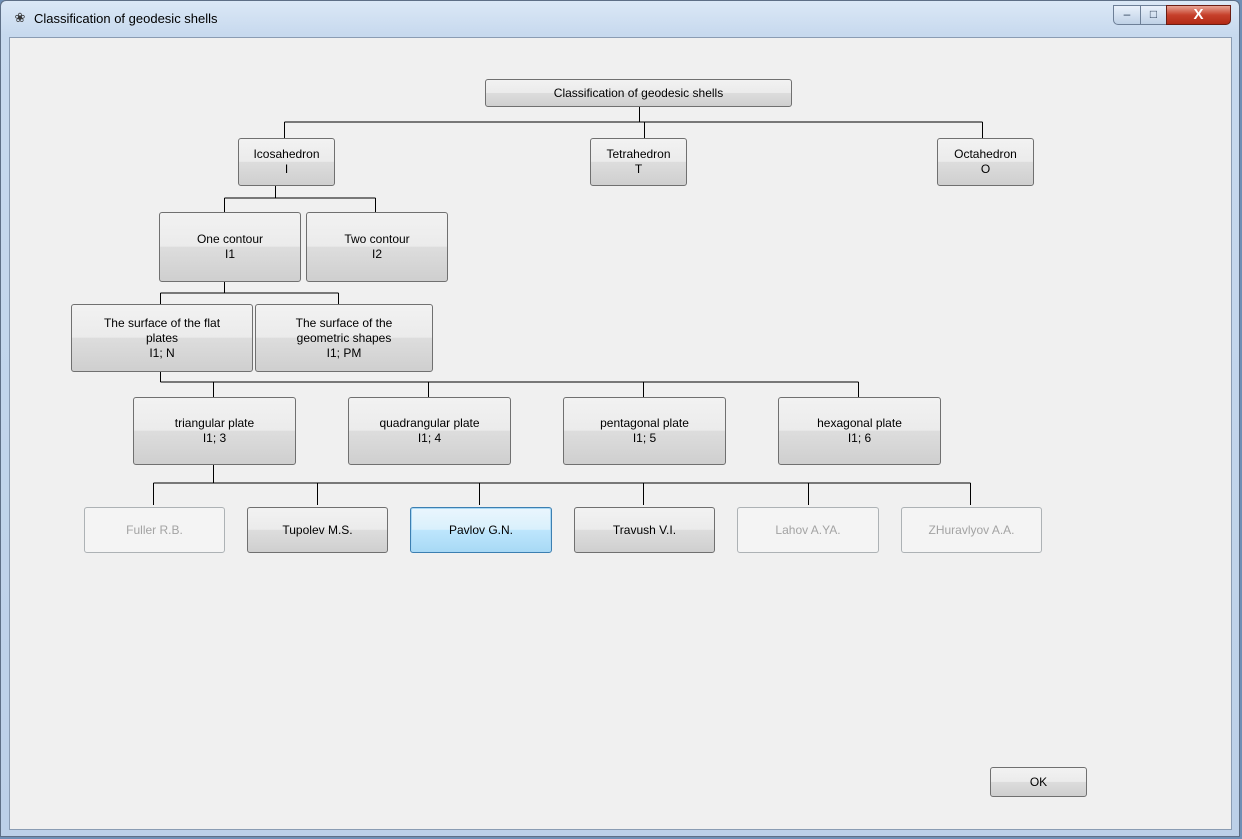  I want to click on node-code: I, so click(286, 169).